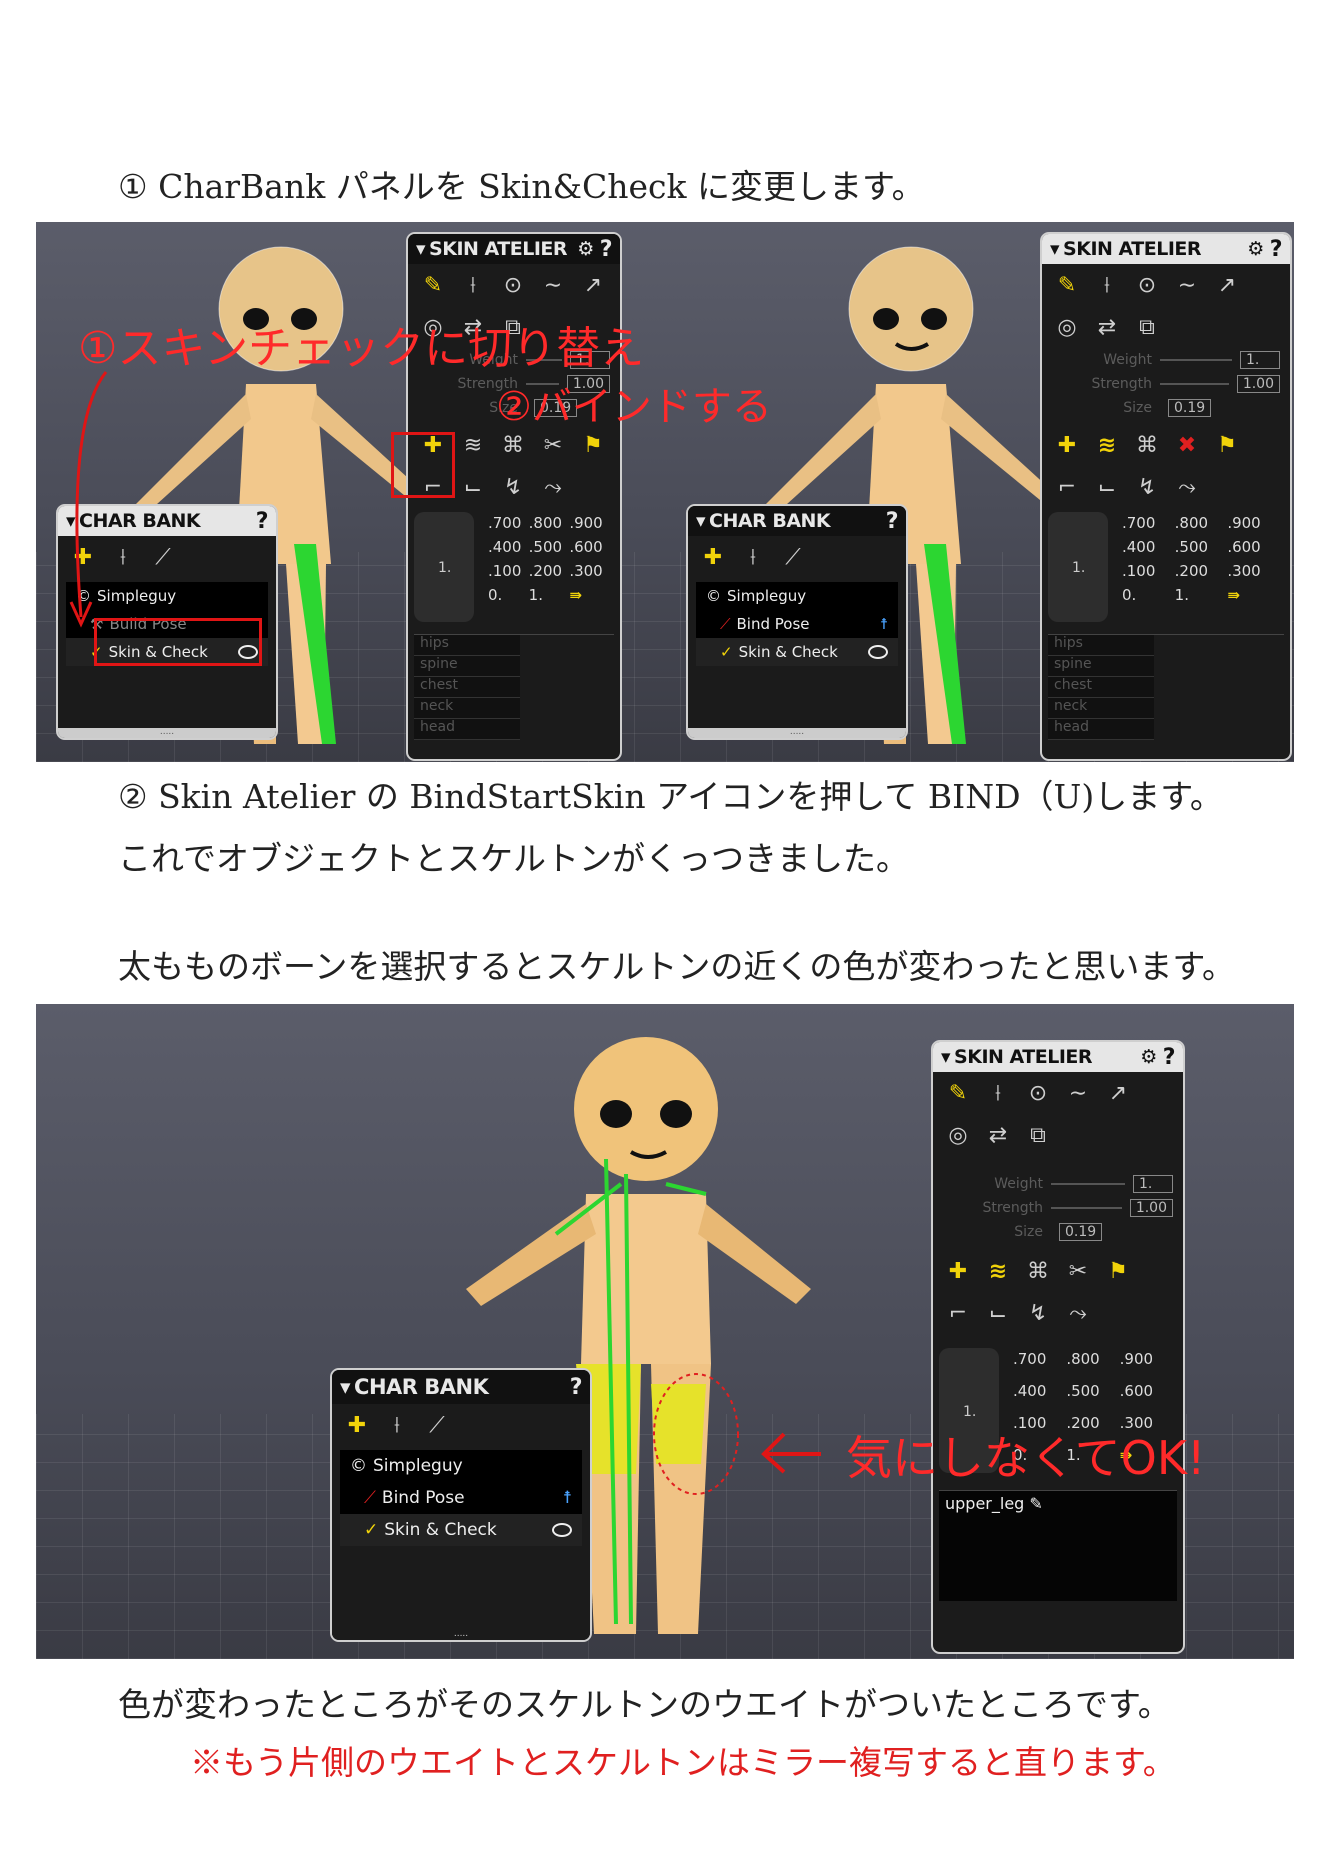 The height and width of the screenshot is (1875, 1328). Describe the element at coordinates (467, 708) in the screenshot. I see `bone-item: neck` at that location.